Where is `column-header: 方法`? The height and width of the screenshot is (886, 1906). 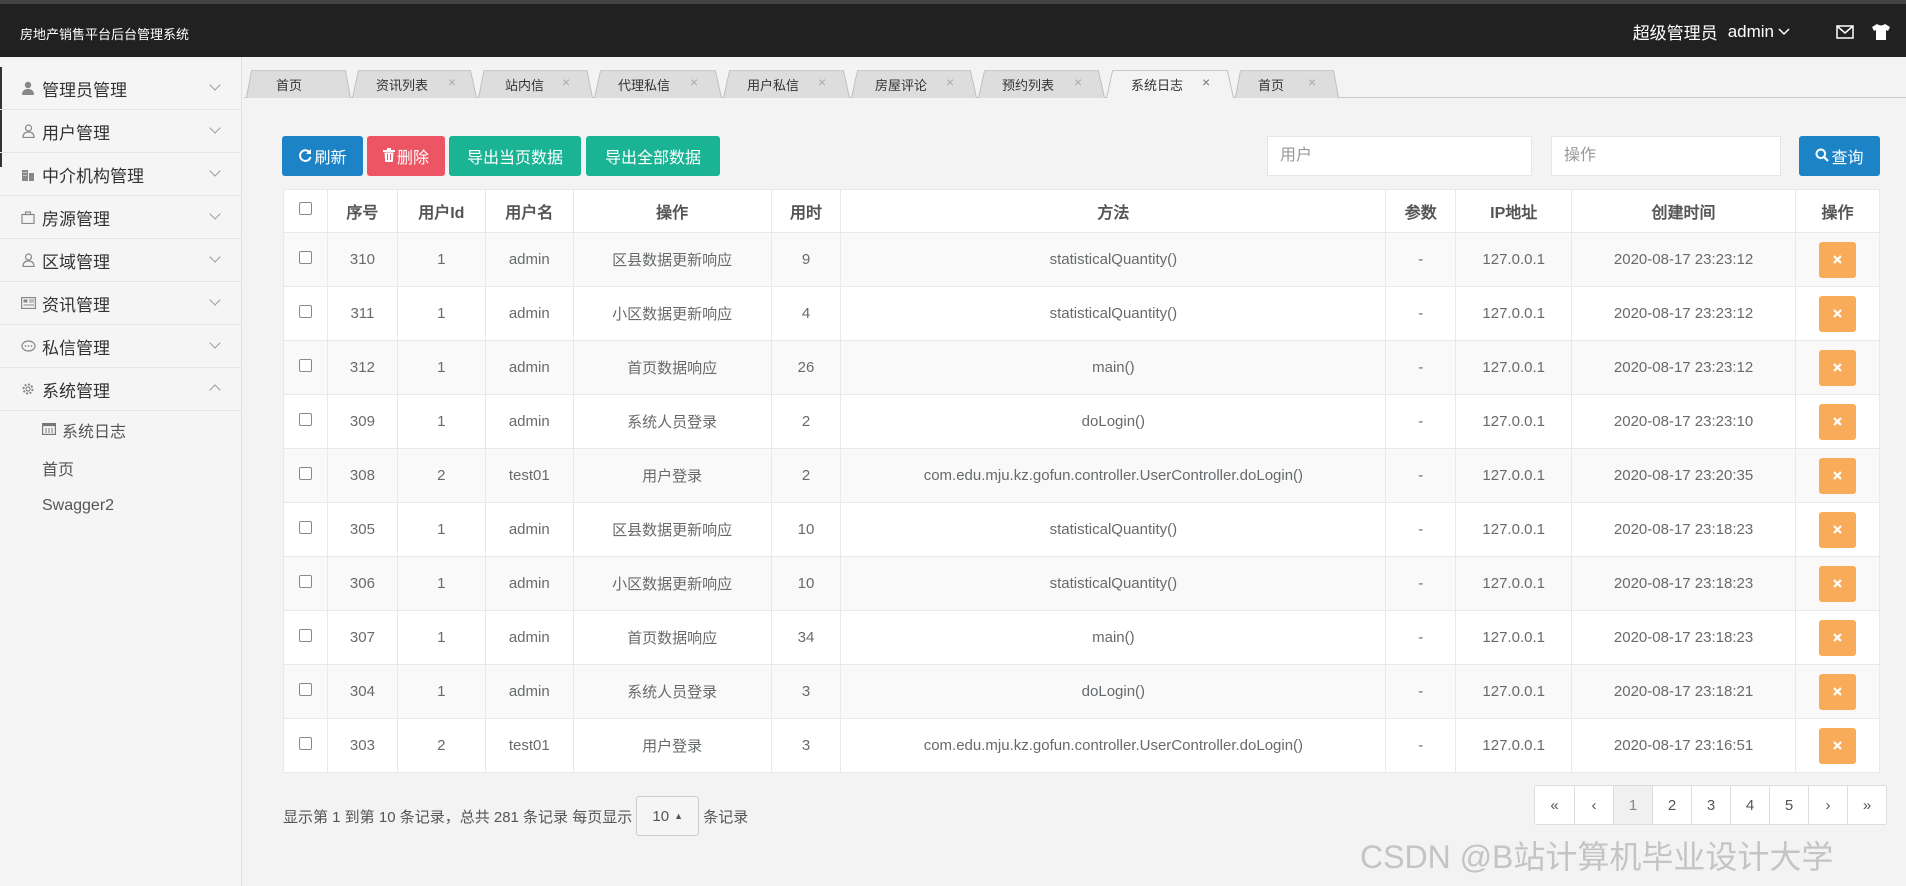 column-header: 方法 is located at coordinates (1113, 211).